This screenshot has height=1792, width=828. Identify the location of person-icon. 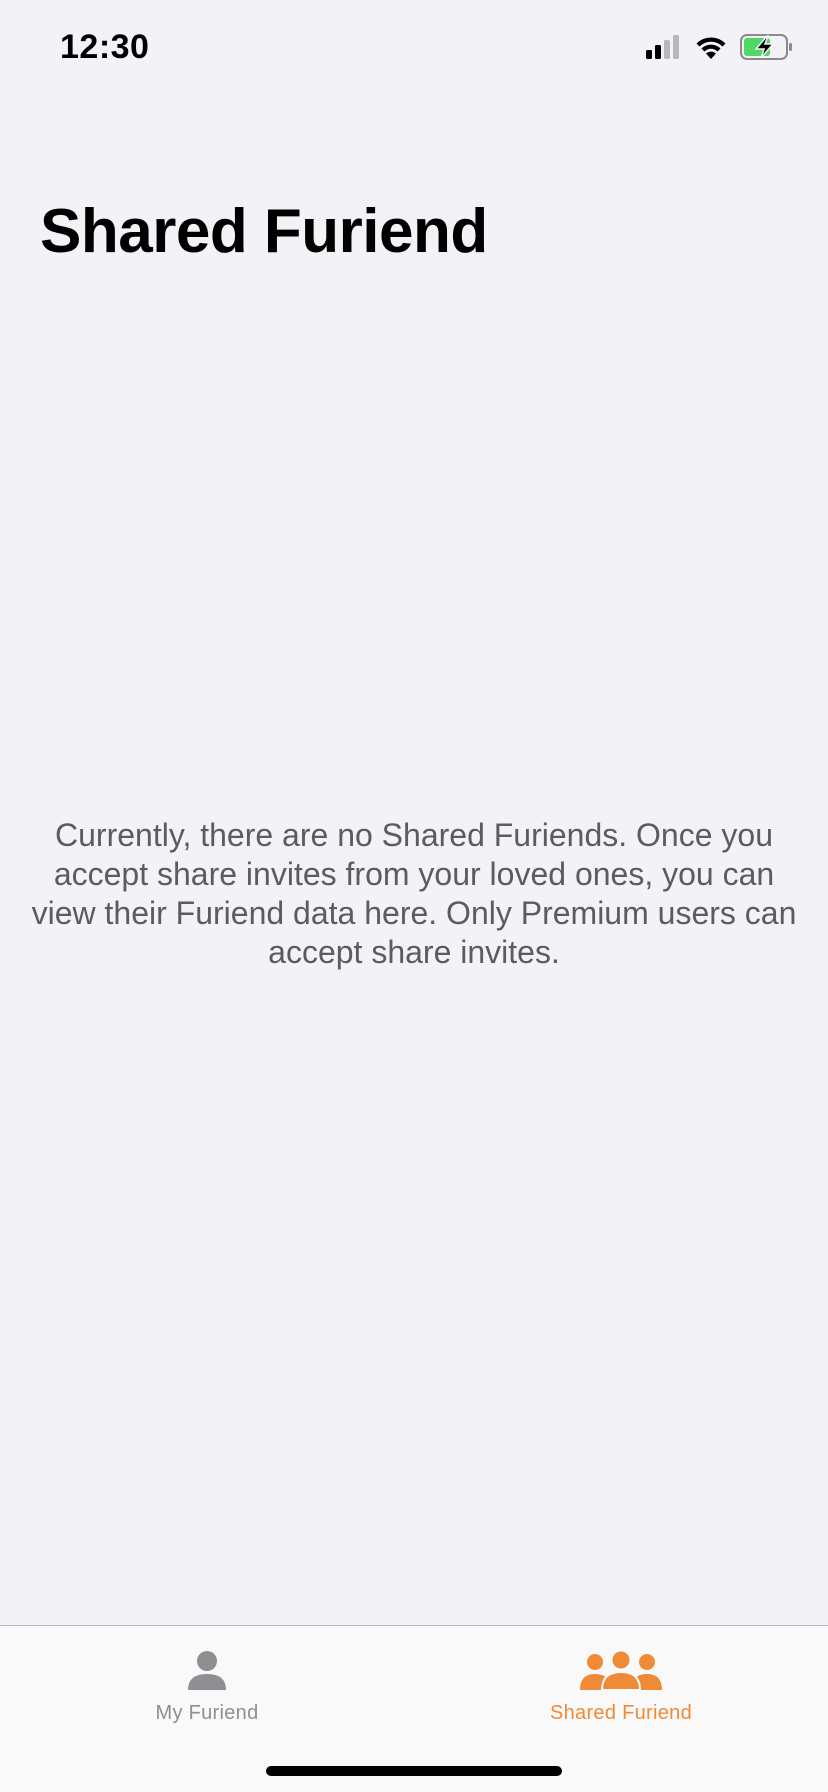
(207, 1668).